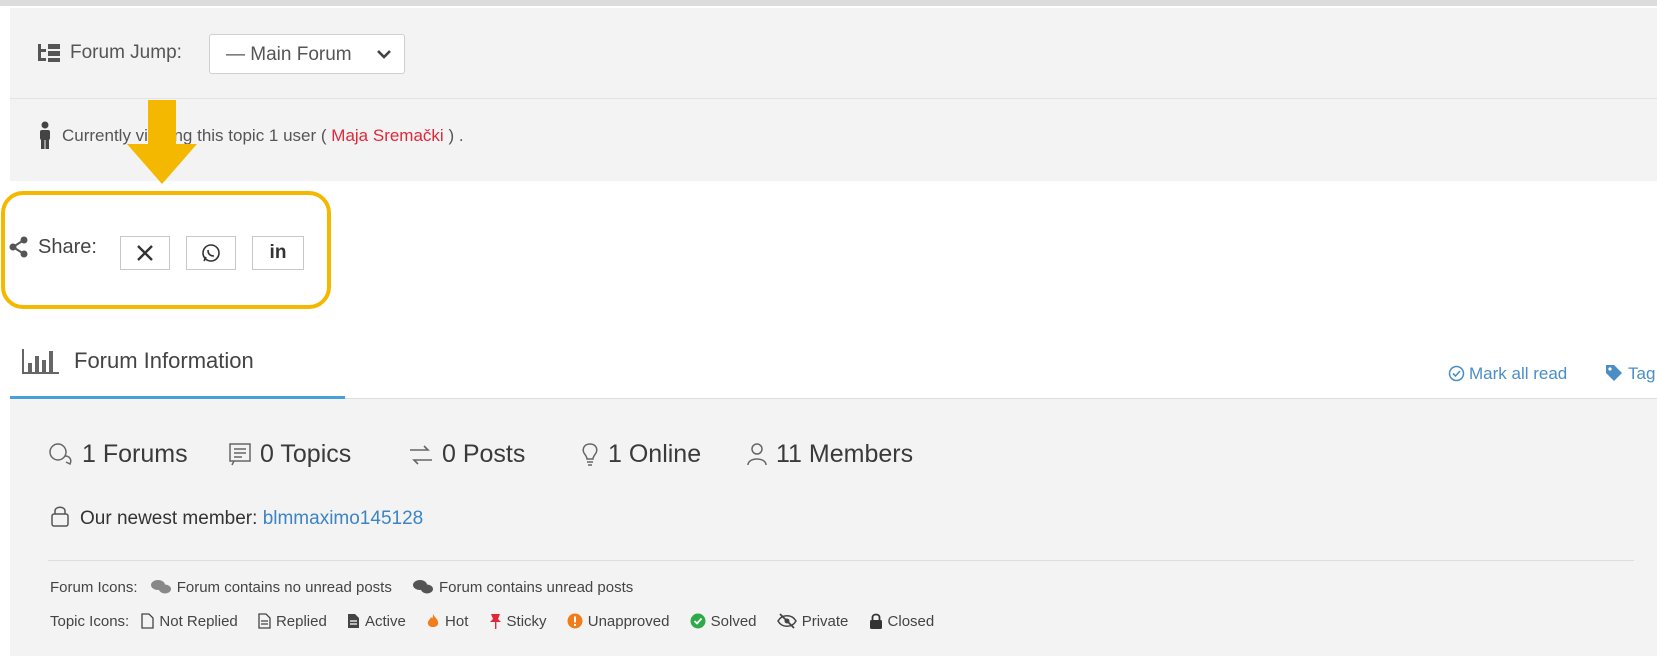 The width and height of the screenshot is (1657, 656). I want to click on top-divider, so click(828, 3).